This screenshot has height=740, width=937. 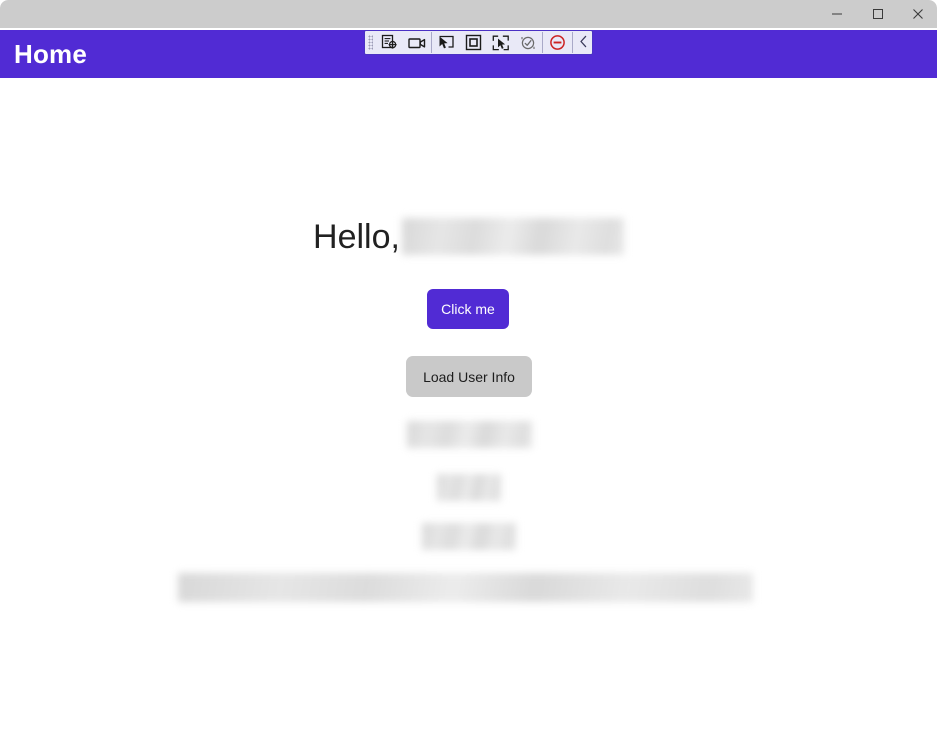 I want to click on toolbar-highlight-element-button, so click(x=473, y=42).